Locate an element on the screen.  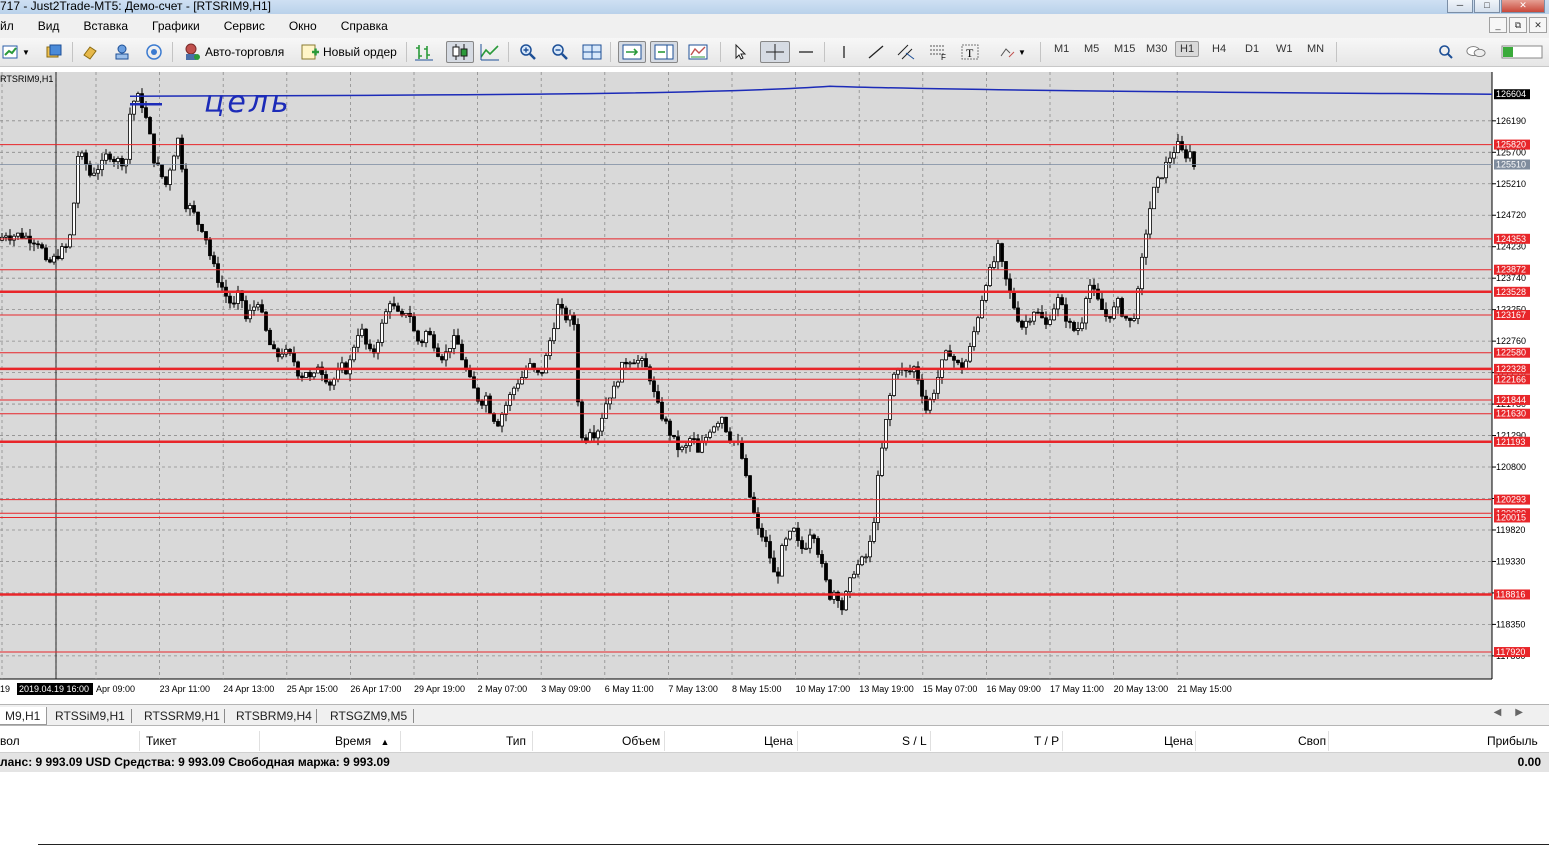
column-stop-loss: S / L is located at coordinates (914, 741).